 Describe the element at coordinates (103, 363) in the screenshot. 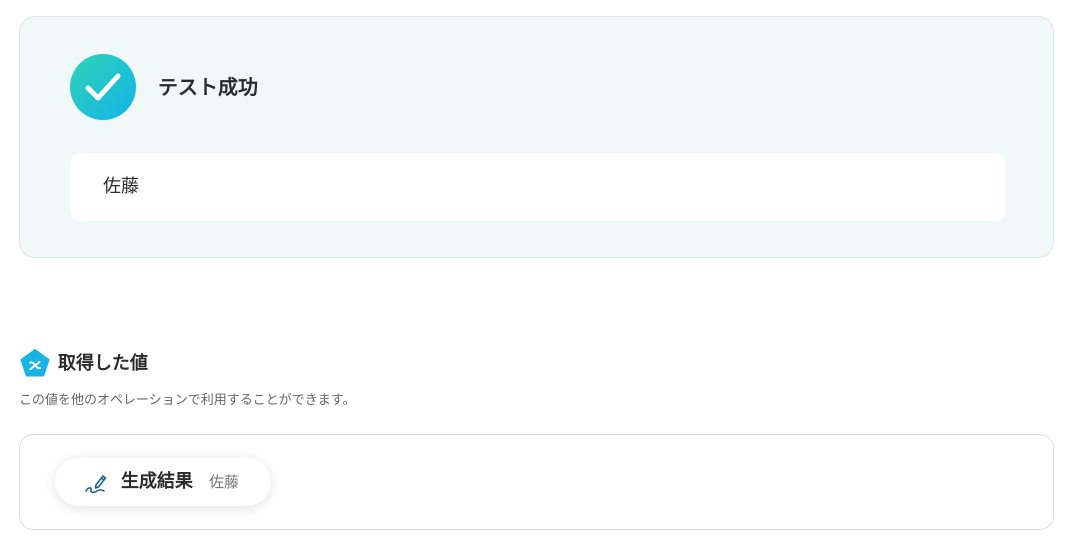

I see `retrieved-values-title: 取得した値` at that location.